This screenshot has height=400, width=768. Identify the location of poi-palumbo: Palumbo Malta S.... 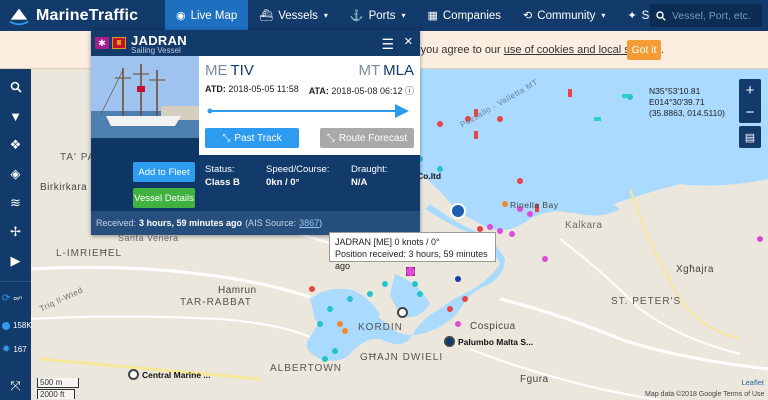
(488, 341).